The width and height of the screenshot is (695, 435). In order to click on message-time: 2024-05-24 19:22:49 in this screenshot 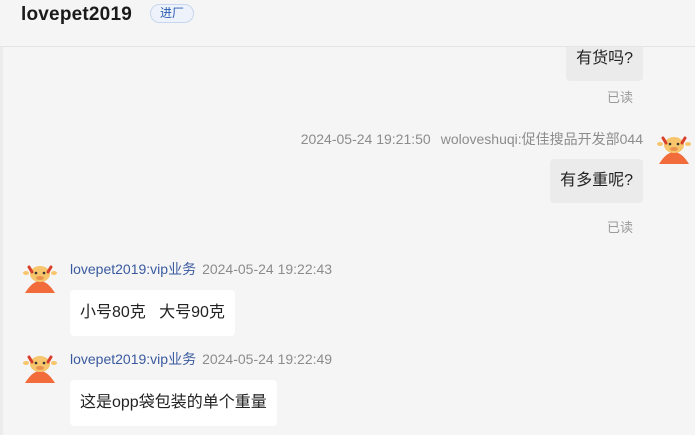, I will do `click(267, 359)`.